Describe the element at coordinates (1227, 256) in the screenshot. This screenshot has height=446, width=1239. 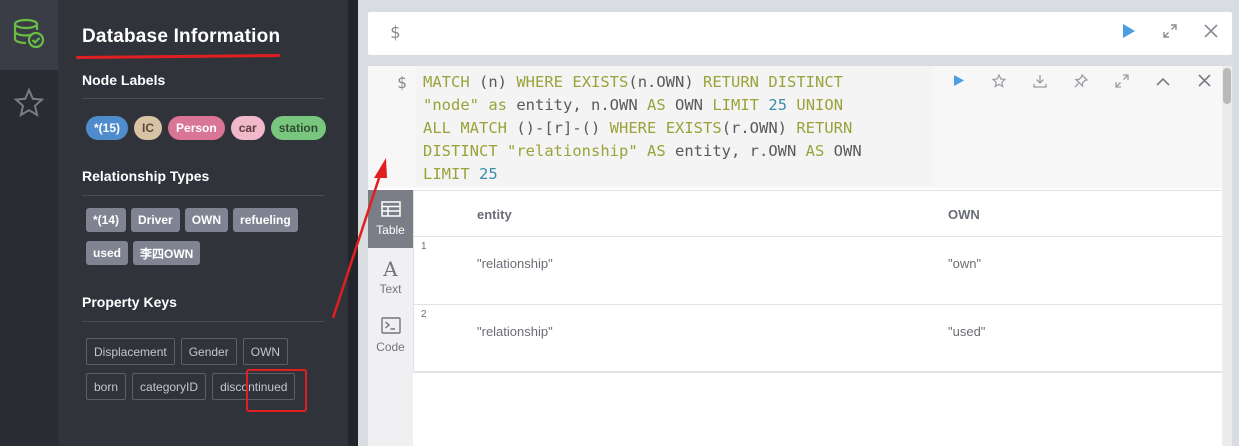
I see `frame-scrollbar` at that location.